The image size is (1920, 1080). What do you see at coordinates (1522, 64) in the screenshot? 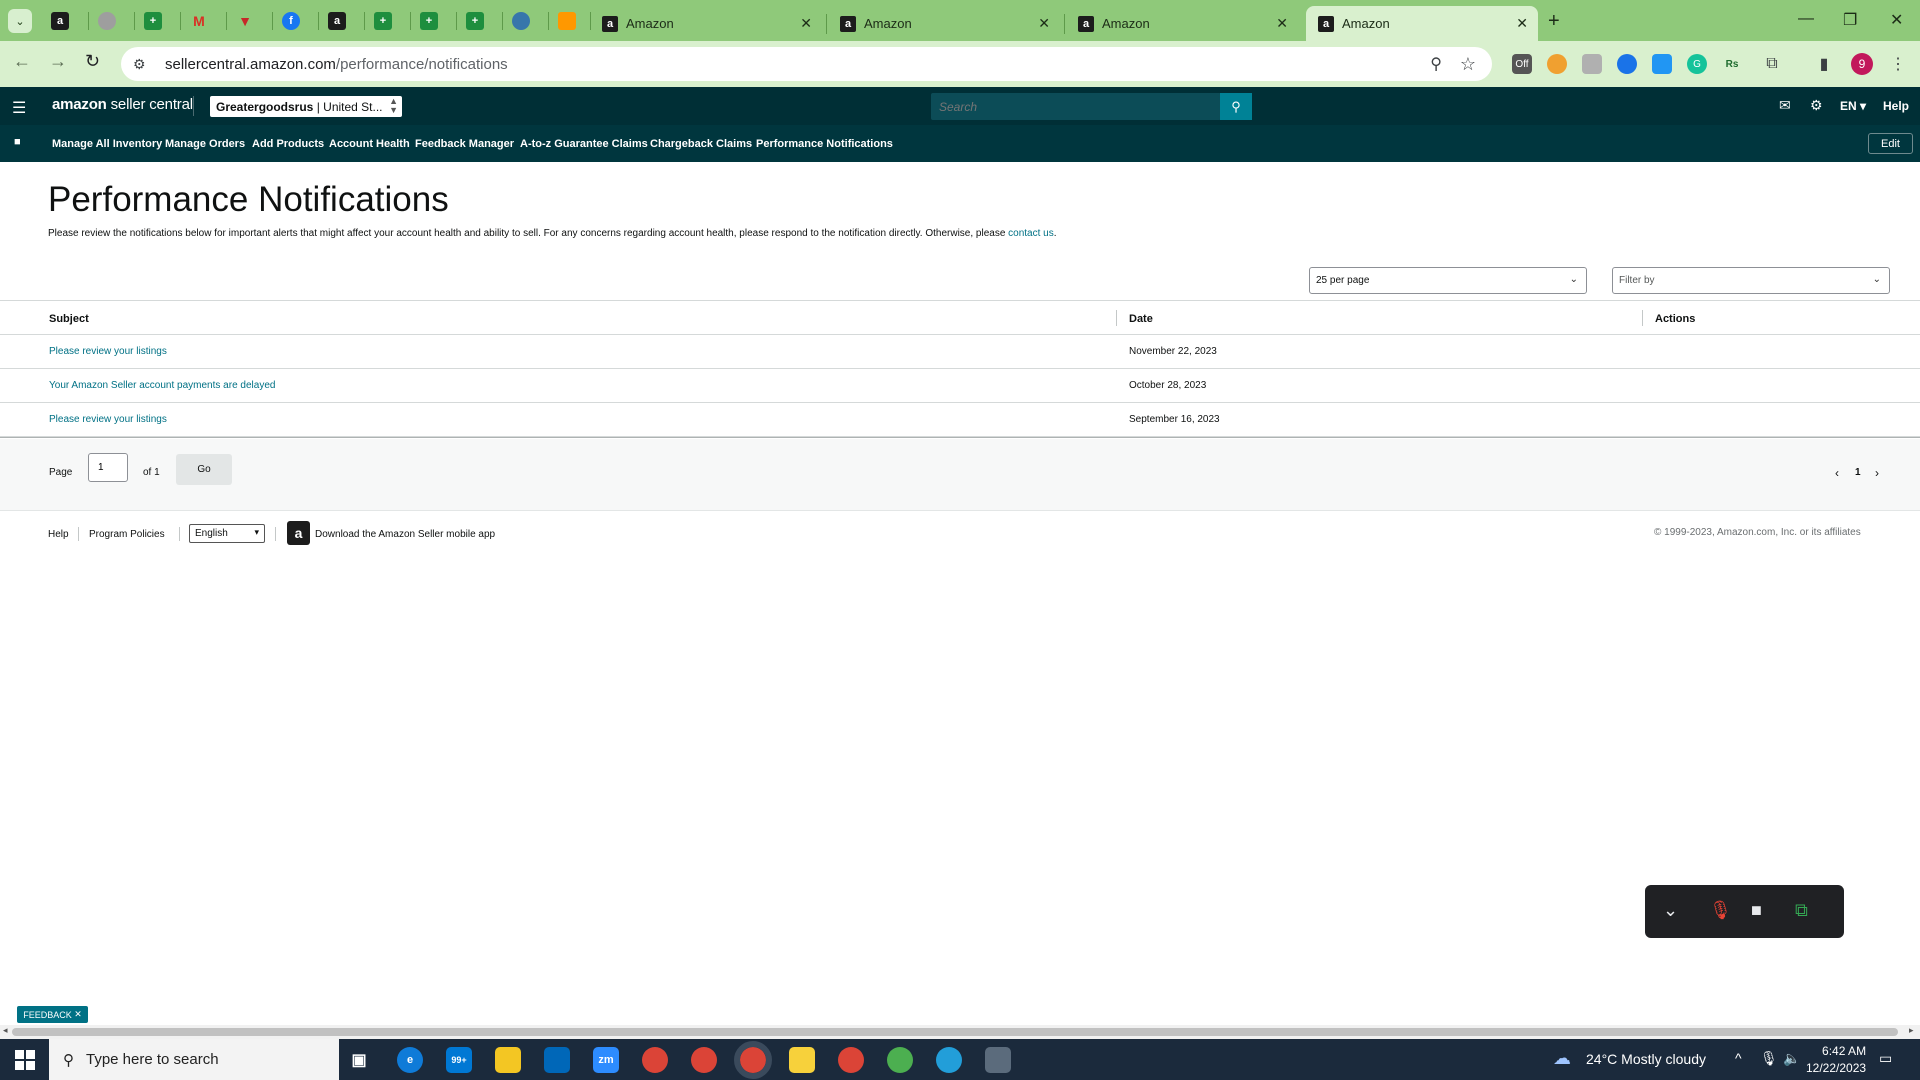
I see `extension-off-icon: Off` at bounding box center [1522, 64].